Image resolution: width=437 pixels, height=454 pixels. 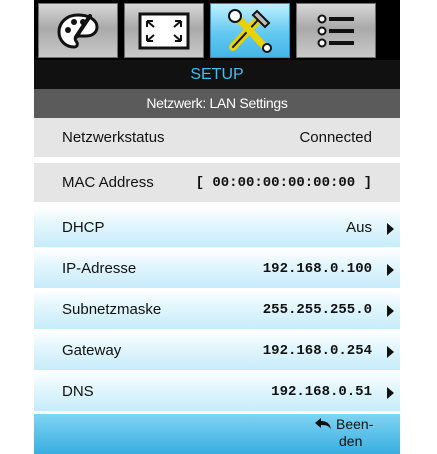 I want to click on tab-options, so click(x=336, y=30).